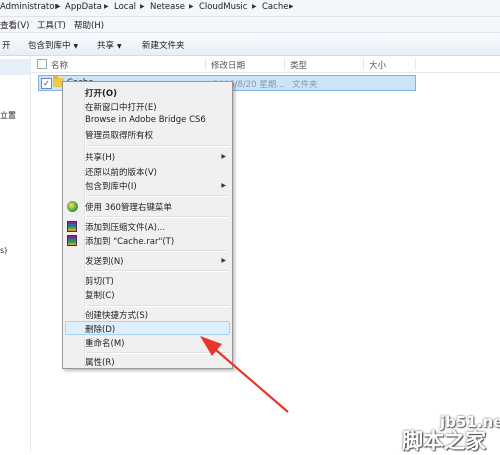 This screenshot has height=455, width=500. I want to click on arrow-shaft, so click(252, 381).